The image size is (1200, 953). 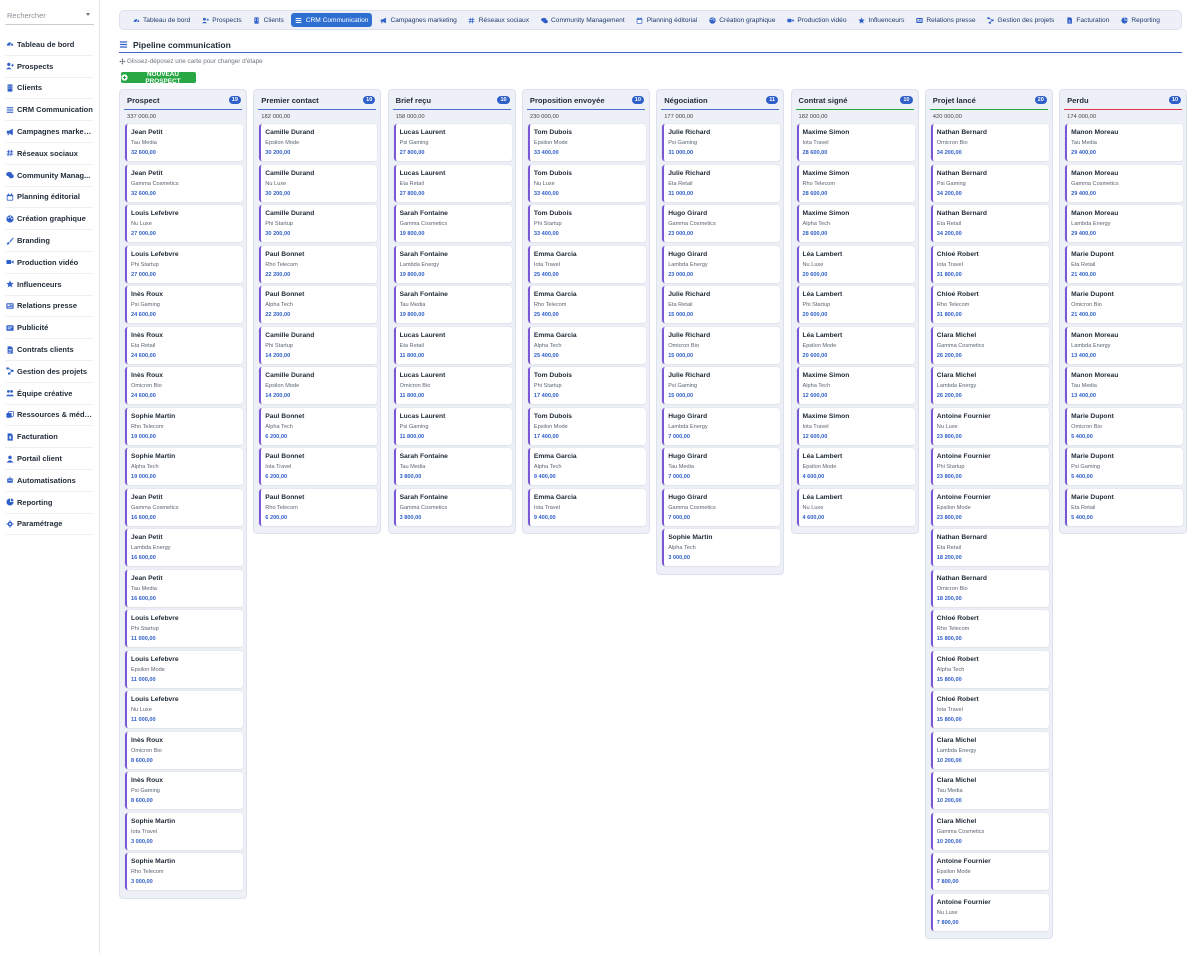 What do you see at coordinates (318, 264) in the screenshot?
I see `prospect-card: Paul Bonnet Rho Telecom 22 200,00` at bounding box center [318, 264].